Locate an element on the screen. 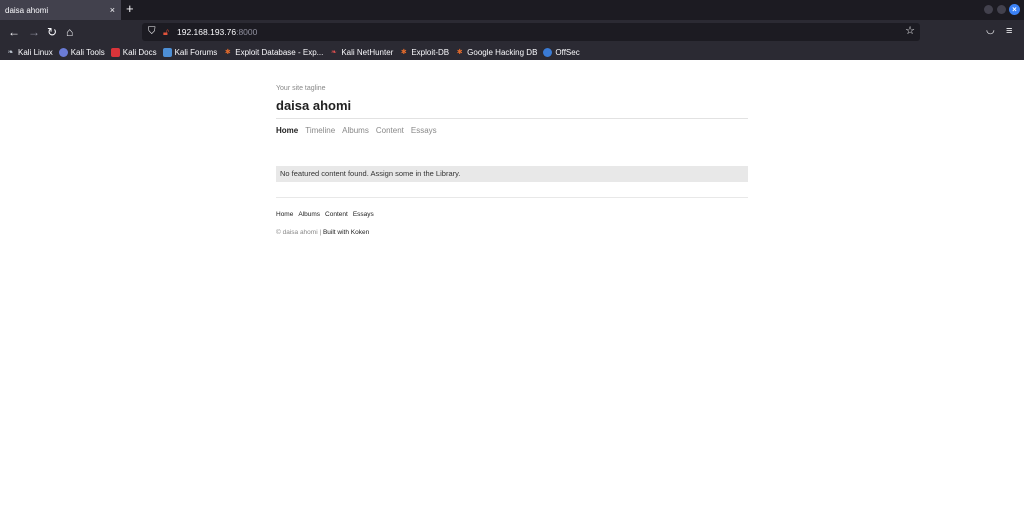  url-host: 192.168.193.76 is located at coordinates (207, 32).